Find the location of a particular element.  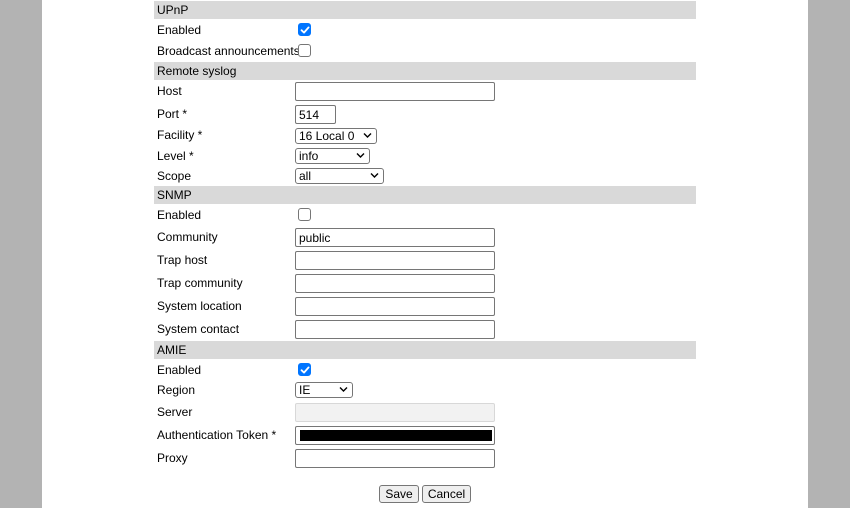

upnp-broadcast-label: Broadcast announcements is located at coordinates (228, 51).